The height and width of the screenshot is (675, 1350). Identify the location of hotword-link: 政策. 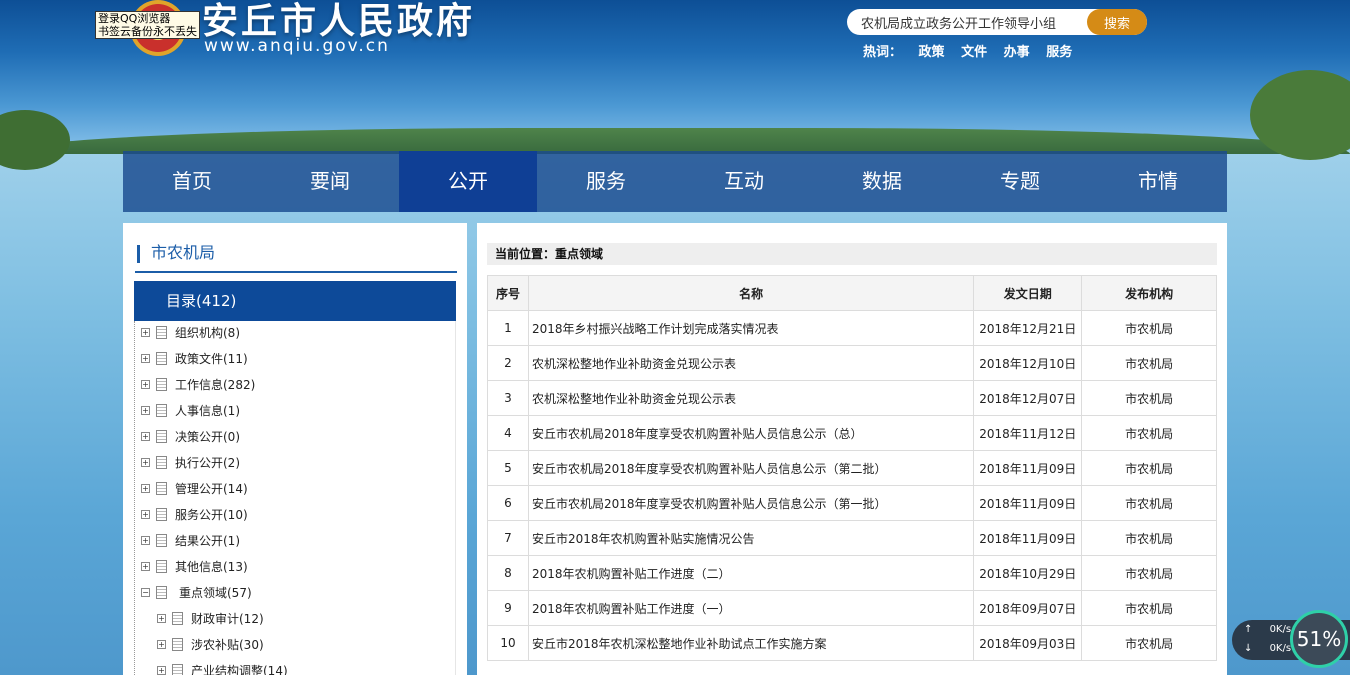
(932, 52).